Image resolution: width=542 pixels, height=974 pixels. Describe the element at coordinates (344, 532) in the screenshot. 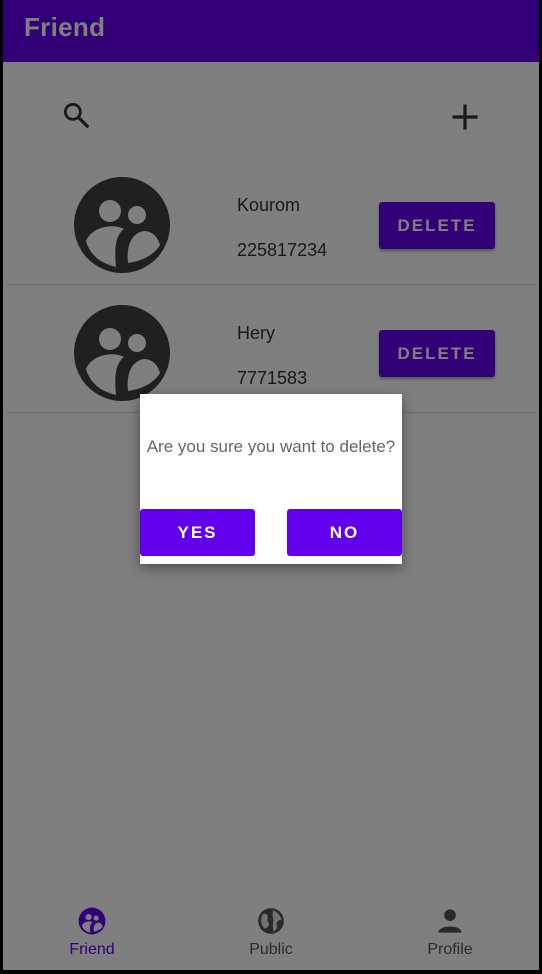

I see `no-button: NO` at that location.